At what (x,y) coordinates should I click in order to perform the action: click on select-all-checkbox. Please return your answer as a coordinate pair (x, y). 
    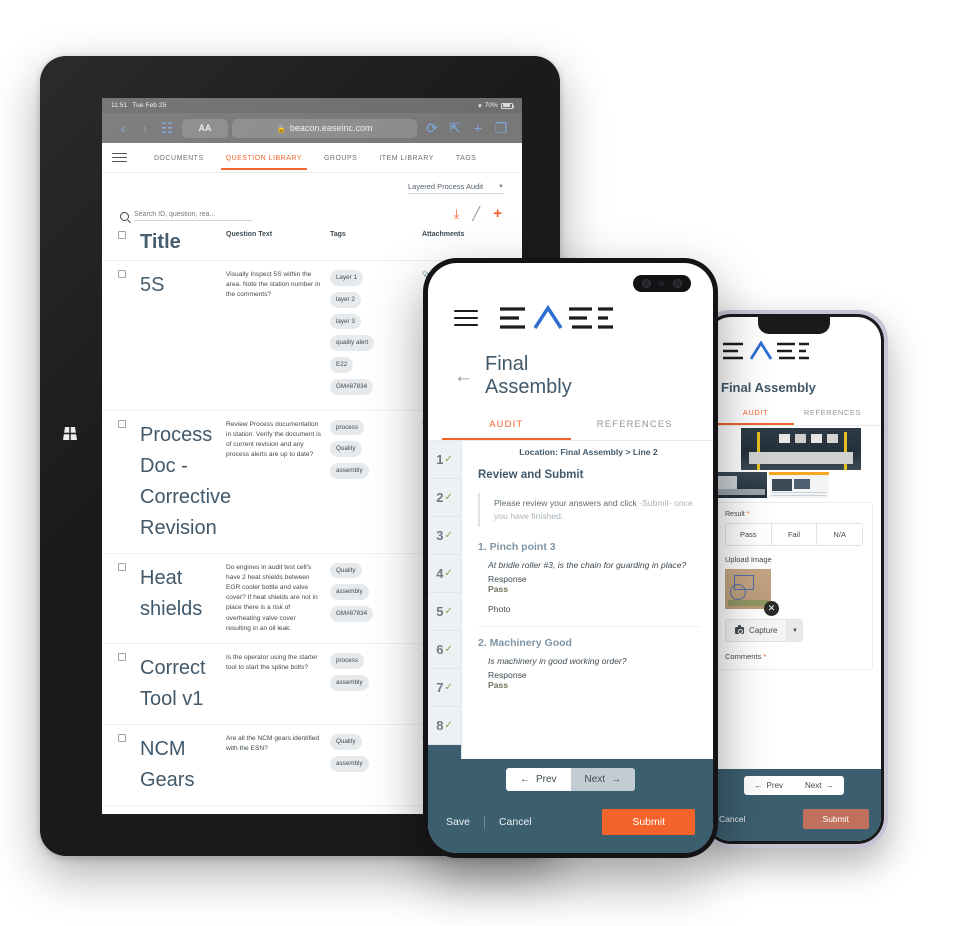
    Looking at the image, I should click on (122, 235).